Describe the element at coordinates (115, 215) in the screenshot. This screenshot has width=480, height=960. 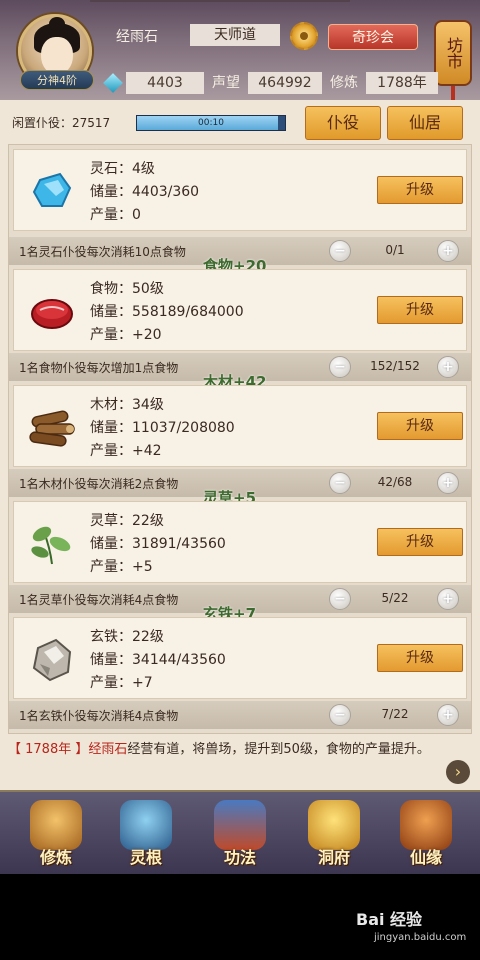
I see `resource-output: 产量：0` at that location.